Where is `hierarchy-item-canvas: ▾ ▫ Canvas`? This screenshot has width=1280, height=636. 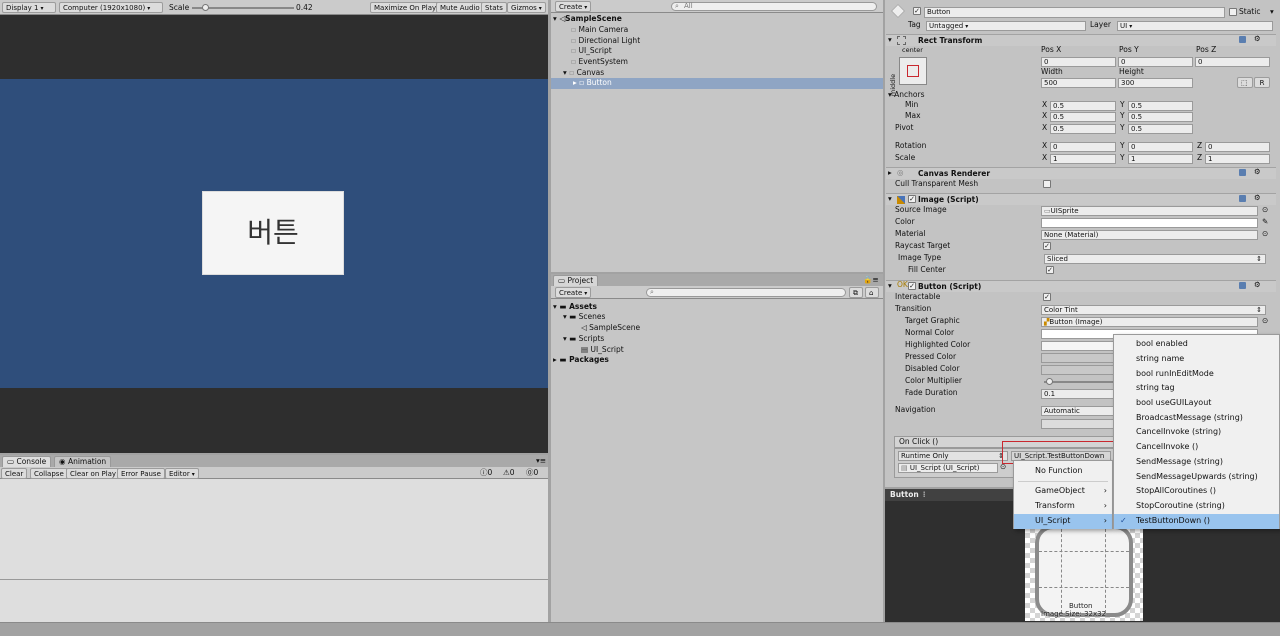 hierarchy-item-canvas: ▾ ▫ Canvas is located at coordinates (583, 73).